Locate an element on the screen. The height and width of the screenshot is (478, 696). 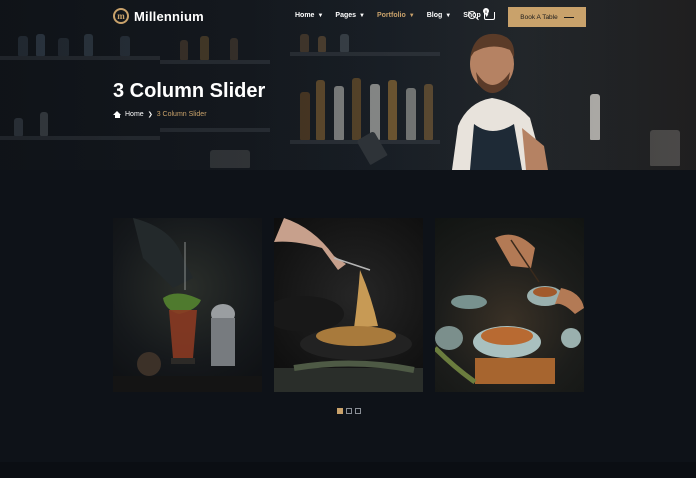
slide-food-bowl is located at coordinates (509, 305).